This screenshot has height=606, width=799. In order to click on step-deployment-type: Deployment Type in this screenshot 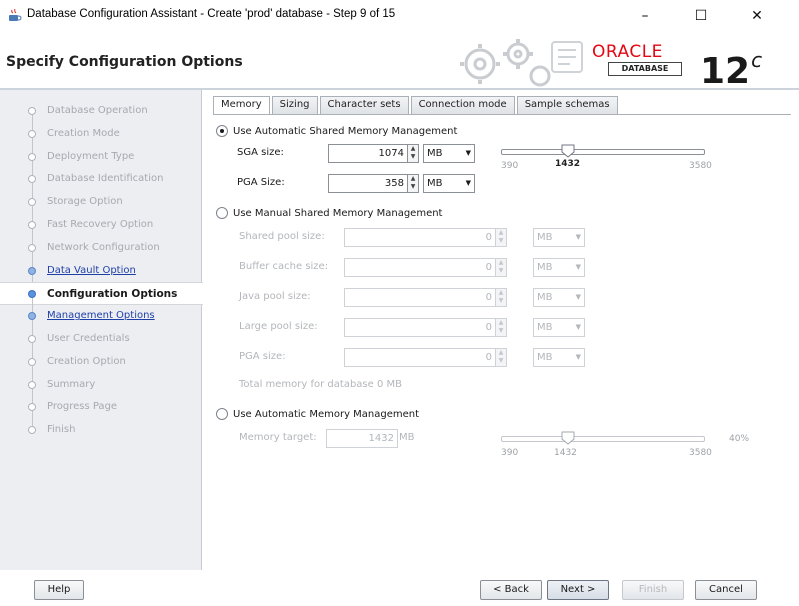, I will do `click(101, 161)`.